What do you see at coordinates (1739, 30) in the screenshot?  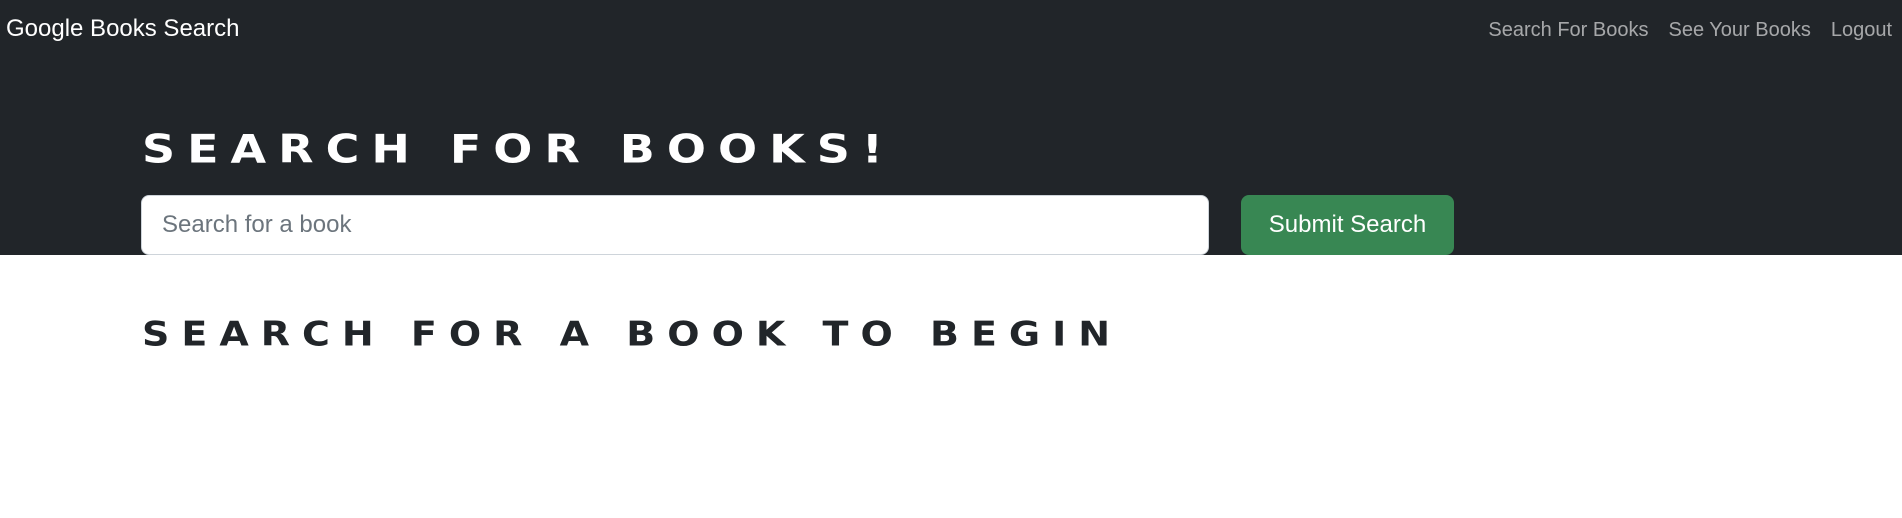 I see `nav-link-saved-books: See Your Books` at bounding box center [1739, 30].